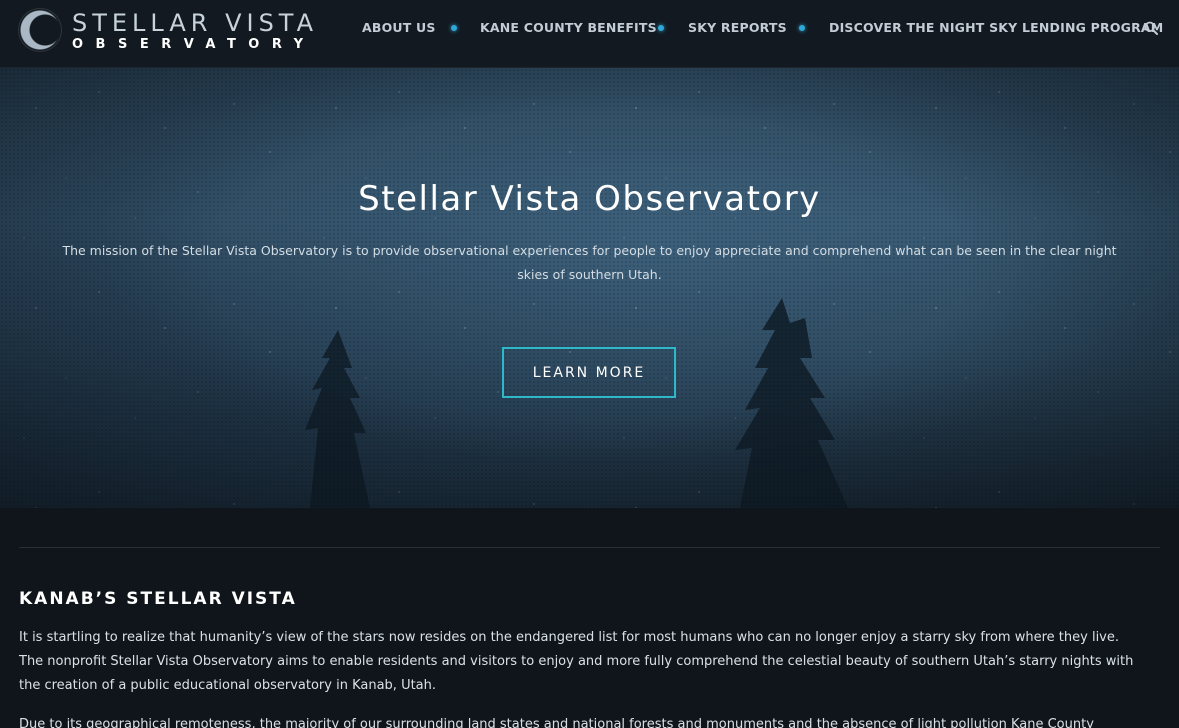  What do you see at coordinates (158, 599) in the screenshot?
I see `section-title: KANAB’S STELLAR VISTA` at bounding box center [158, 599].